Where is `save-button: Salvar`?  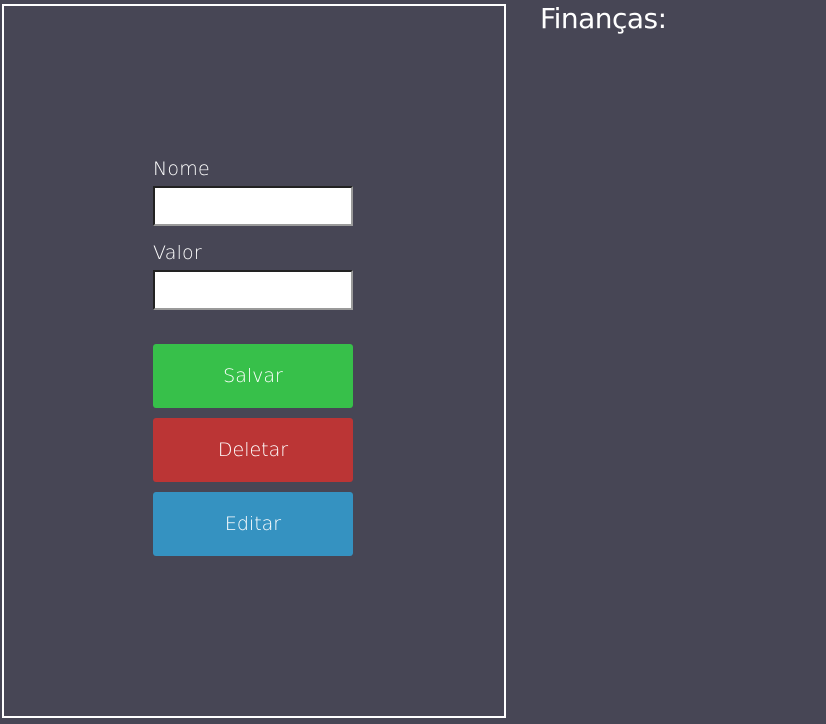 save-button: Salvar is located at coordinates (253, 376).